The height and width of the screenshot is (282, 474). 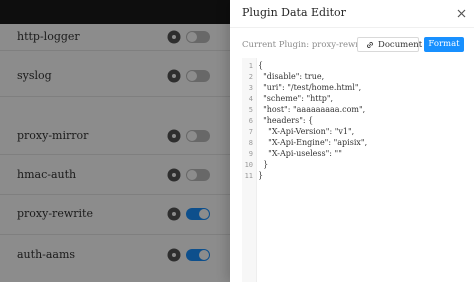 I want to click on line-number: 7, so click(x=250, y=132).